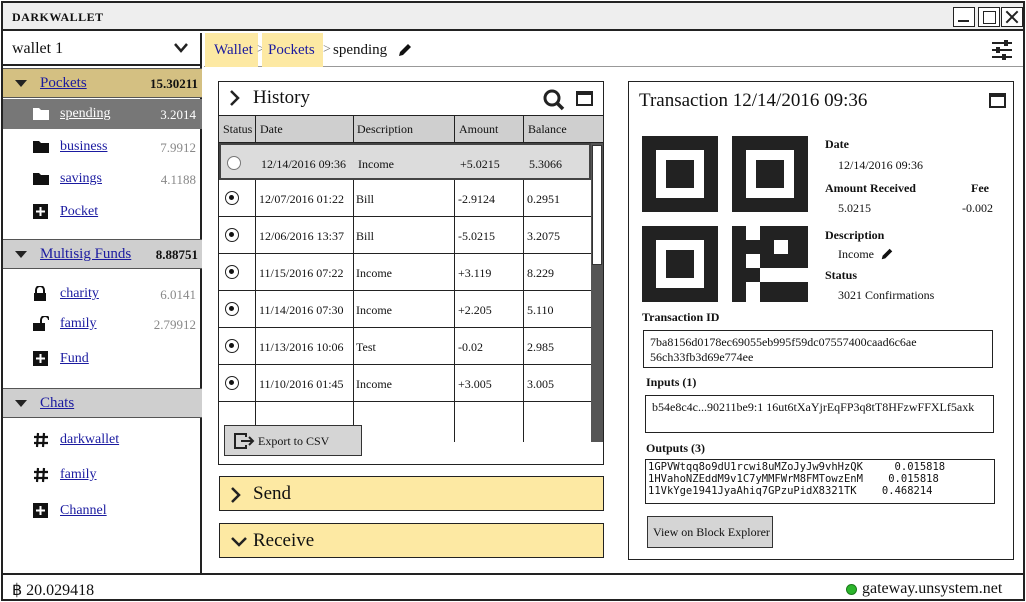 The height and width of the screenshot is (602, 1026). Describe the element at coordinates (79, 293) in the screenshot. I see `sidebar-item-label: charity` at that location.